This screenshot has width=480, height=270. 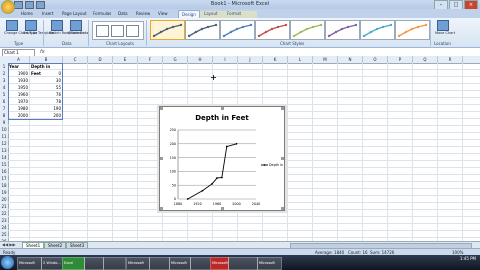 I want to click on row-header: 13, so click(x=4, y=150).